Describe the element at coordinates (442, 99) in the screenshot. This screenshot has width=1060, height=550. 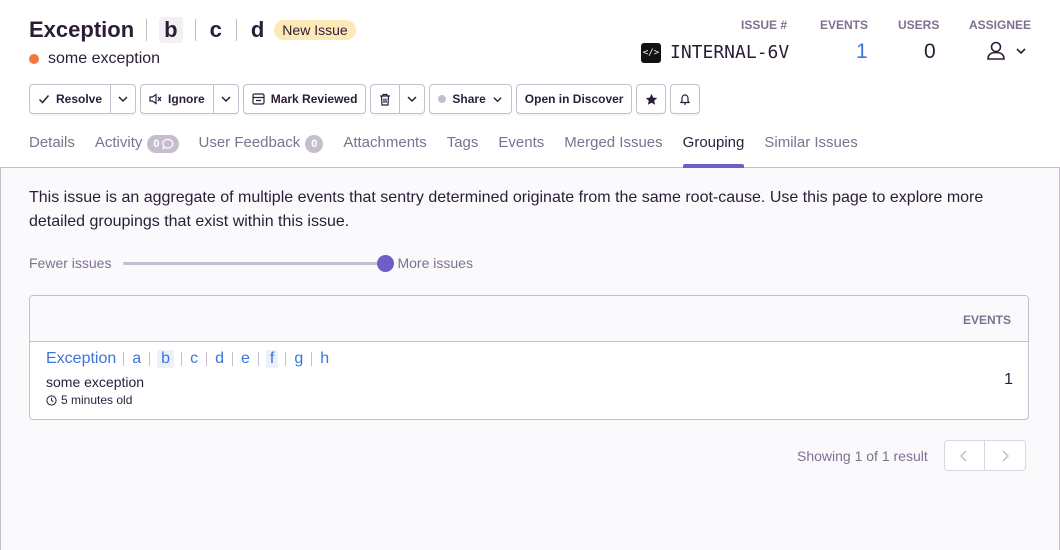
I see `share-status-icon` at that location.